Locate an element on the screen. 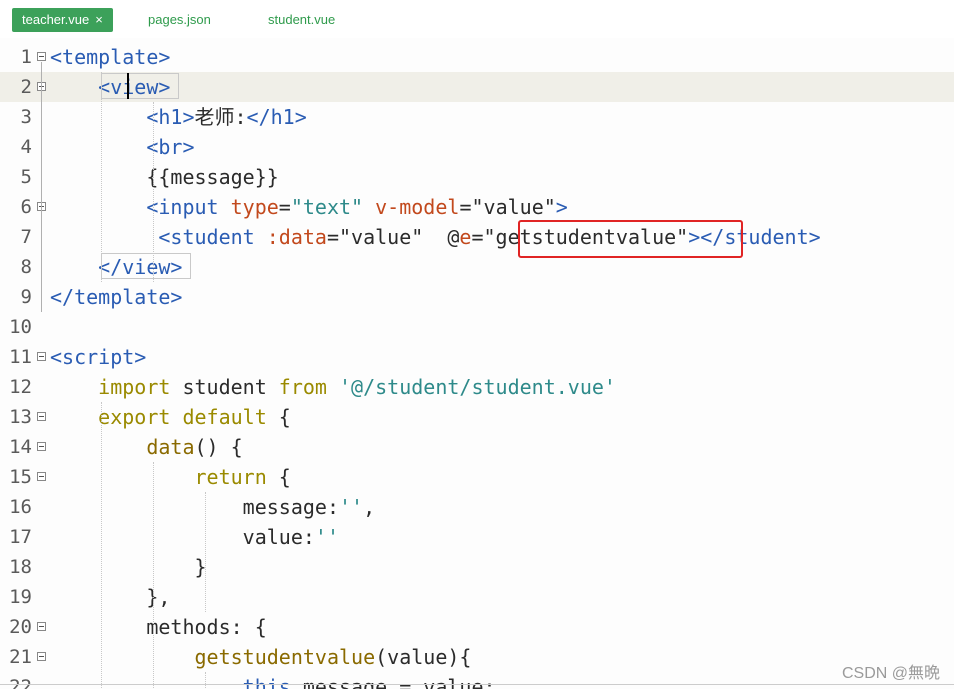  code-line: 21 getstudentvalue(value){ is located at coordinates (477, 657).